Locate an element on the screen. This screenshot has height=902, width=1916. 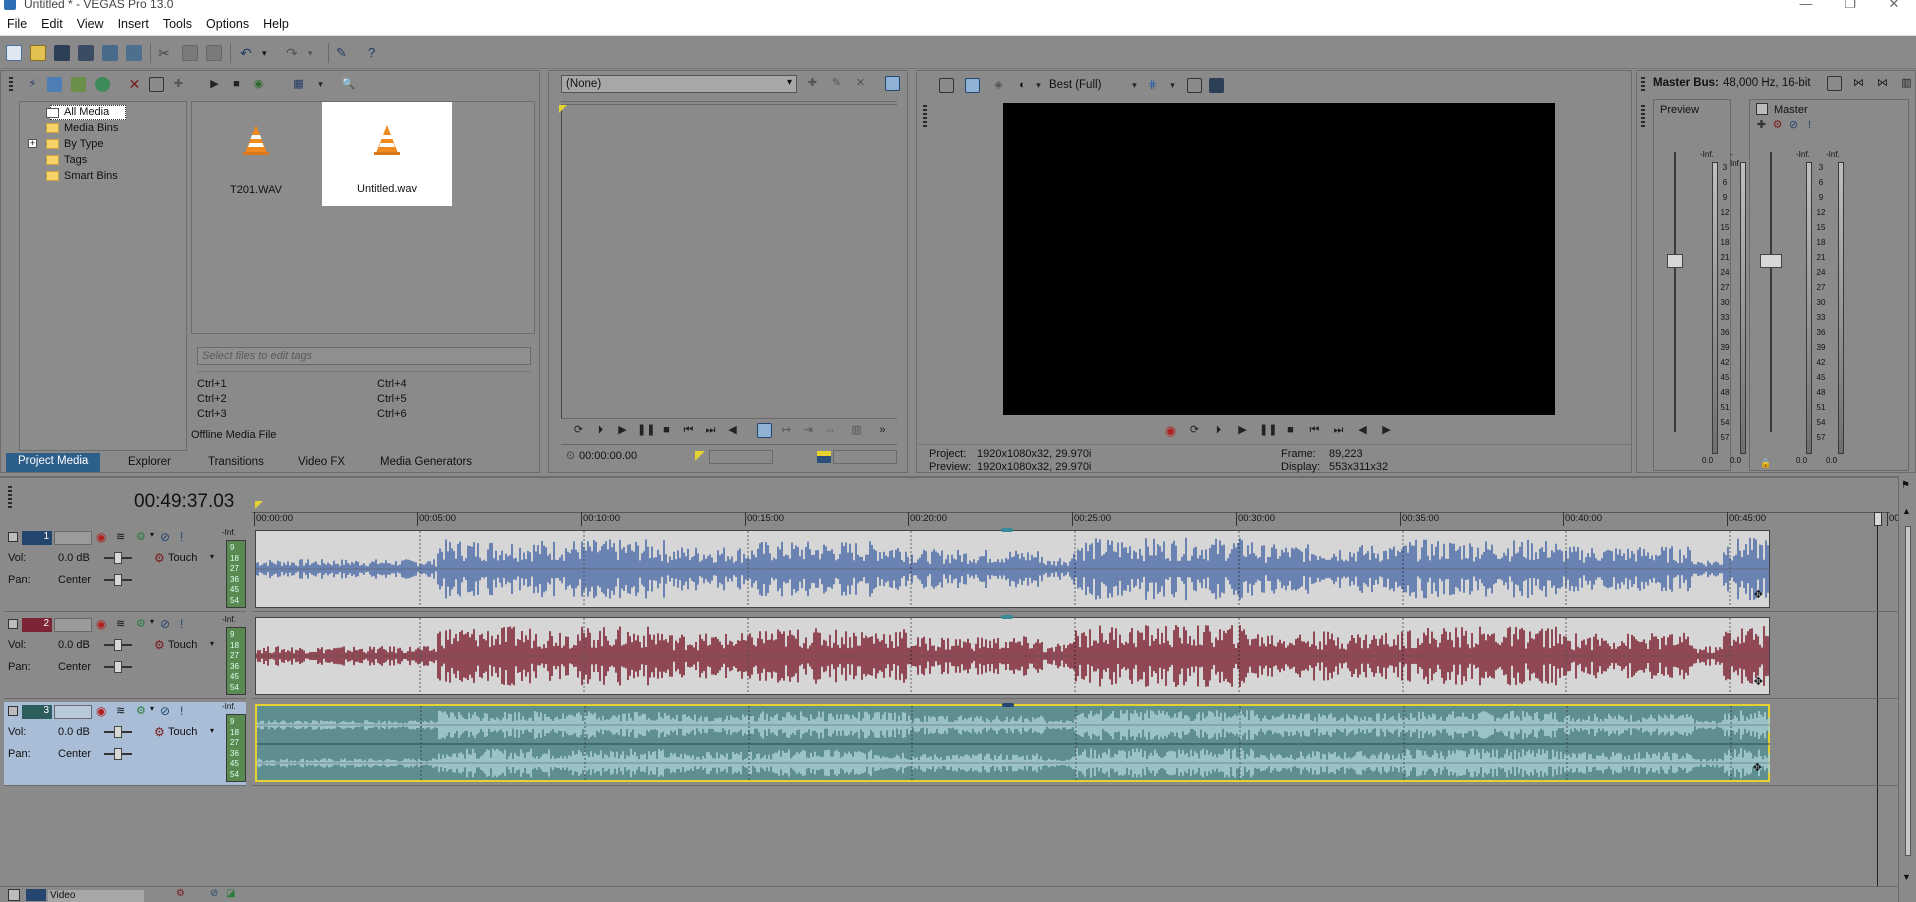
track-fx-dropdown-icon: ▾ is located at coordinates (152, 621).